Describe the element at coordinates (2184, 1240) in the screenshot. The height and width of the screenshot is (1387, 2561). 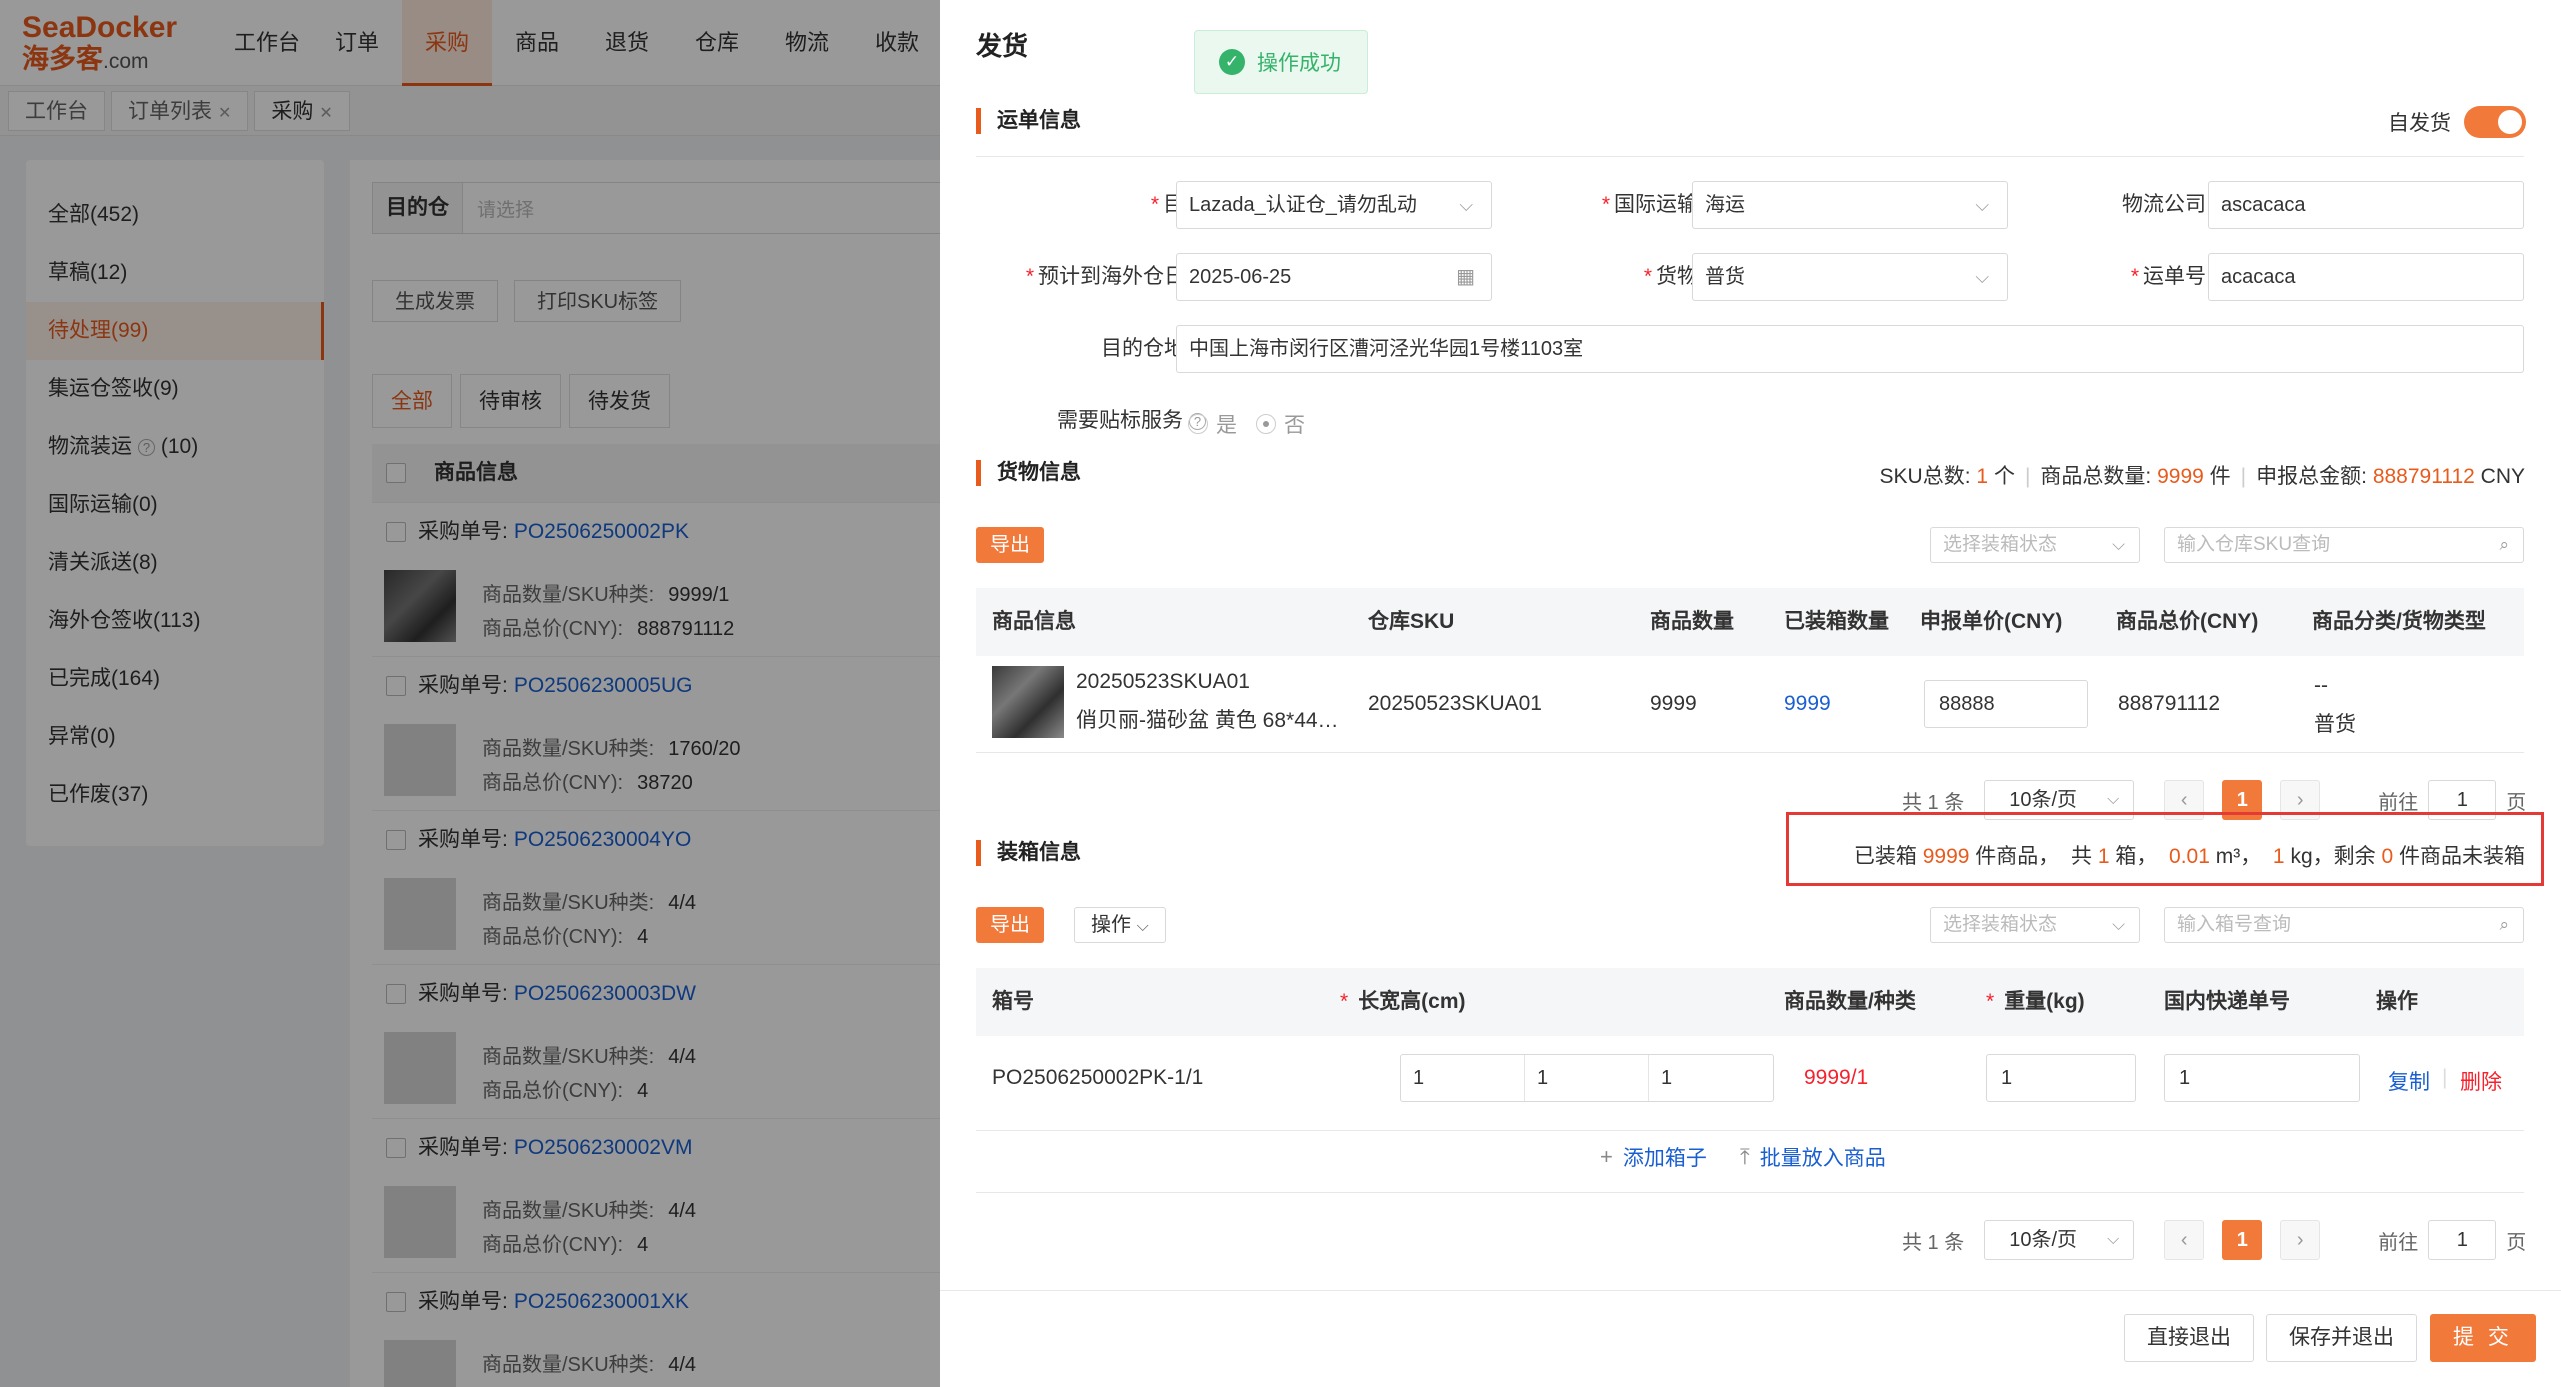
I see `prev-page-button: ‹` at that location.